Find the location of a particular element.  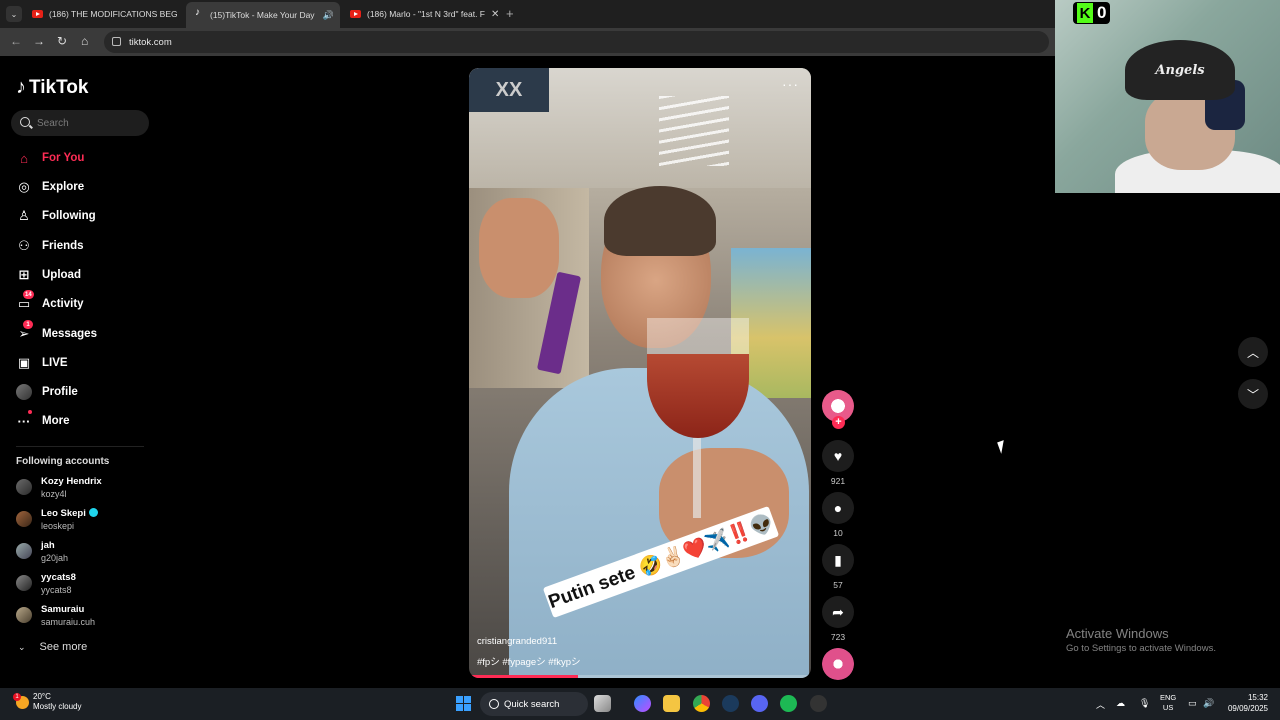

heart-icon: ♥ is located at coordinates (838, 456).